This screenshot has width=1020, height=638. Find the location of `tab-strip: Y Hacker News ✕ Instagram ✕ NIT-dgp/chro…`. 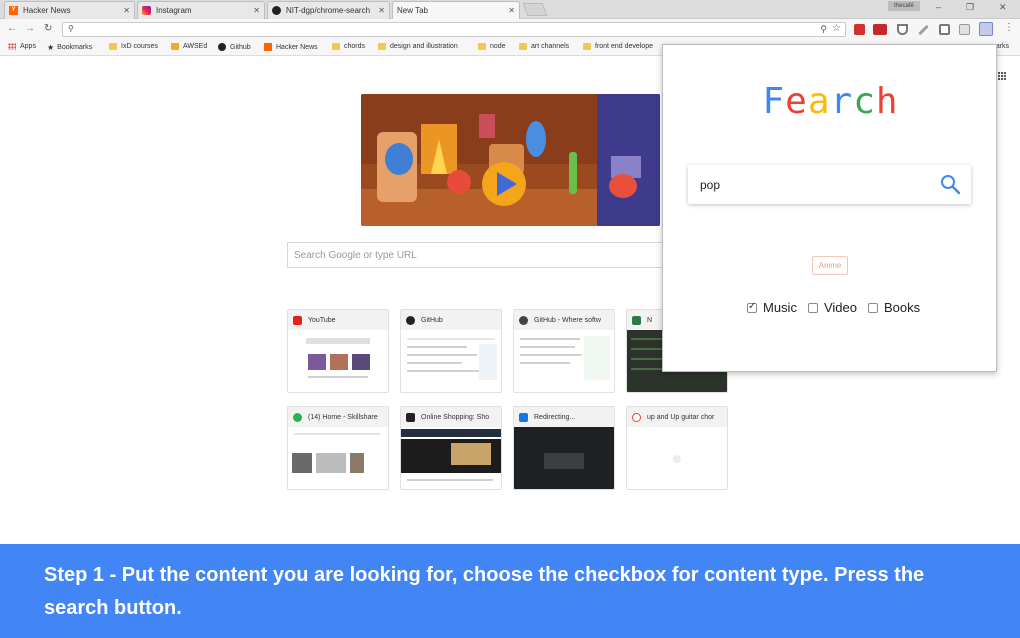

tab-strip: Y Hacker News ✕ Instagram ✕ NIT-dgp/chro… is located at coordinates (510, 9).